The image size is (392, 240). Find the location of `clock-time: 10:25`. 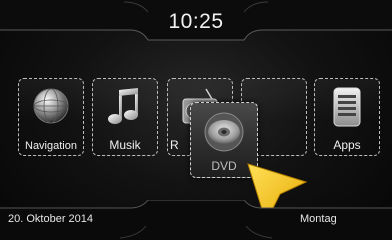

clock-time: 10:25 is located at coordinates (196, 21).